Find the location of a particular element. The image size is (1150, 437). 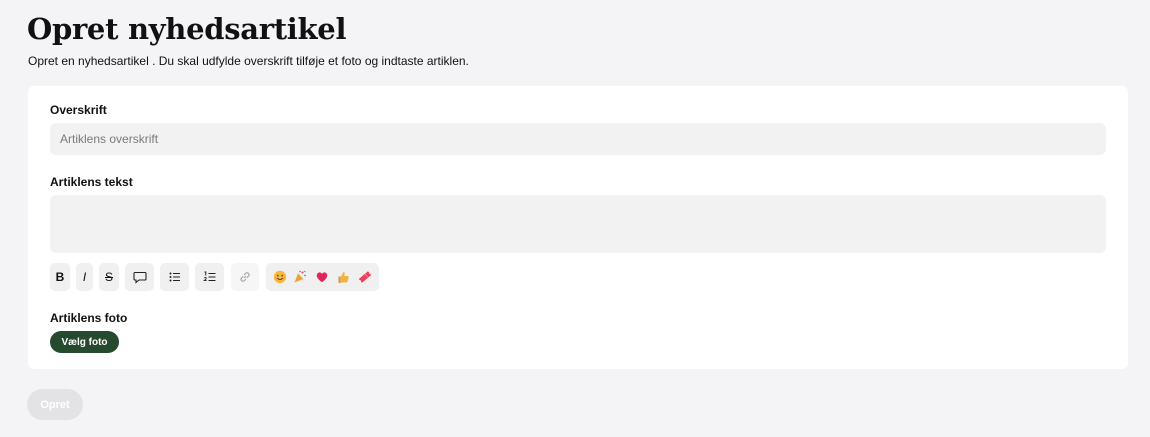

strikethrough-button: S is located at coordinates (109, 277).